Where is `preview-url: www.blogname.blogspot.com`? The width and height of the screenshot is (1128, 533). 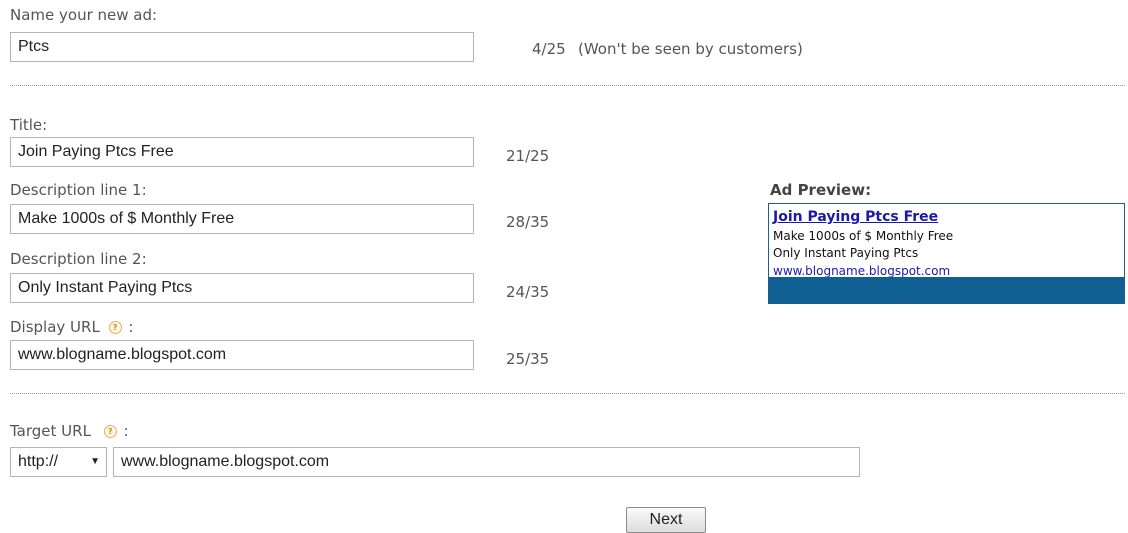 preview-url: www.blogname.blogspot.com is located at coordinates (862, 271).